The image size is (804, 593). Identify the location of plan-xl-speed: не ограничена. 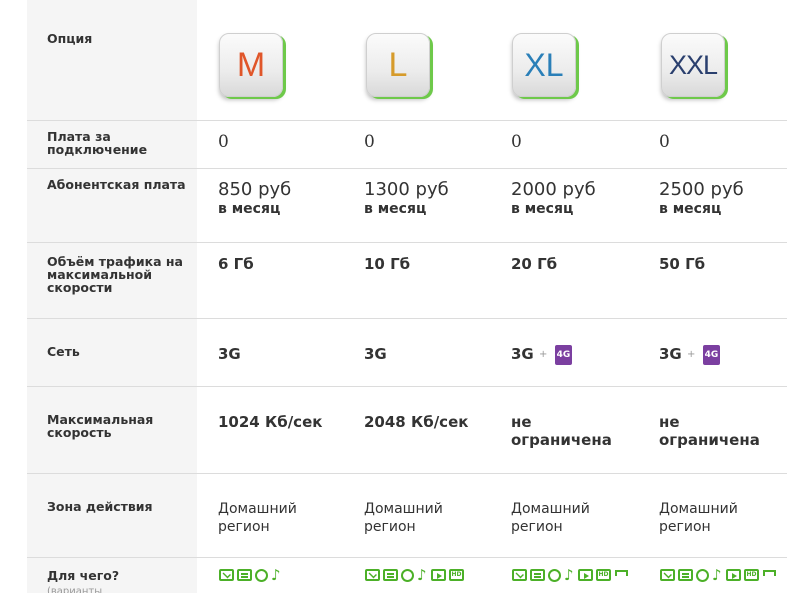
(561, 431).